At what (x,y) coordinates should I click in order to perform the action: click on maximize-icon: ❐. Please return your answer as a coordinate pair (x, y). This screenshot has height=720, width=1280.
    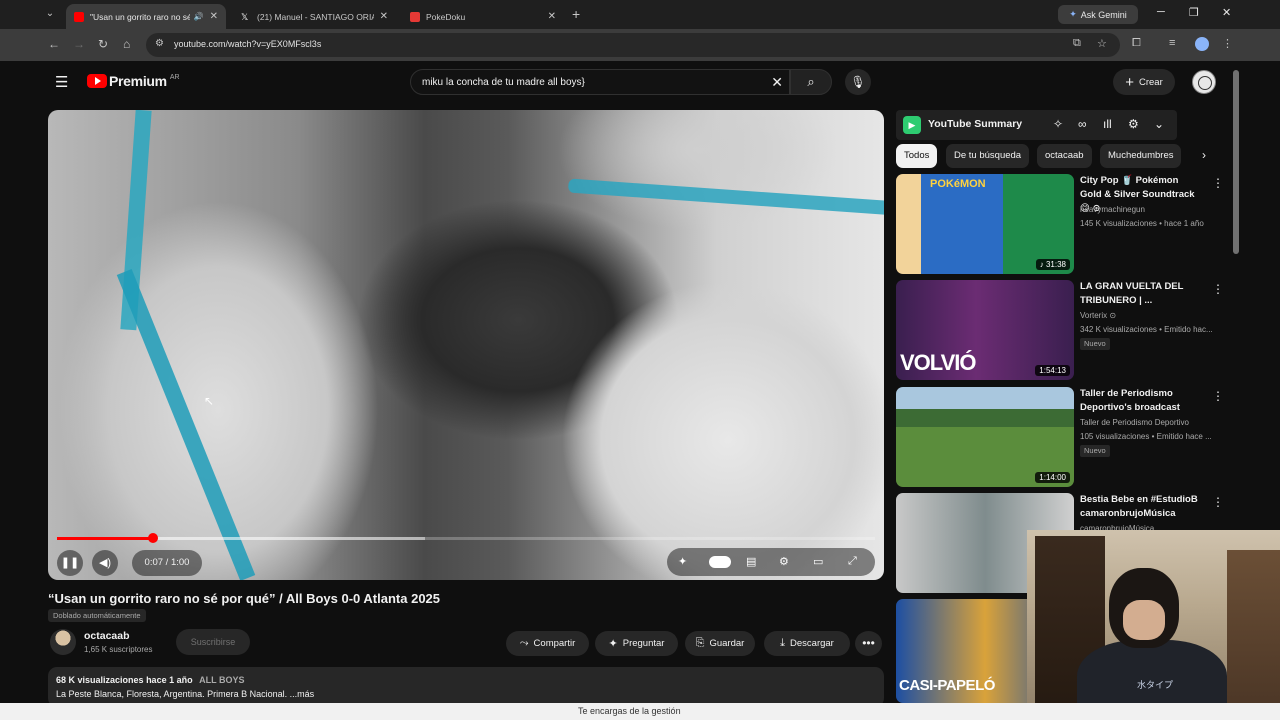
    Looking at the image, I should click on (1194, 12).